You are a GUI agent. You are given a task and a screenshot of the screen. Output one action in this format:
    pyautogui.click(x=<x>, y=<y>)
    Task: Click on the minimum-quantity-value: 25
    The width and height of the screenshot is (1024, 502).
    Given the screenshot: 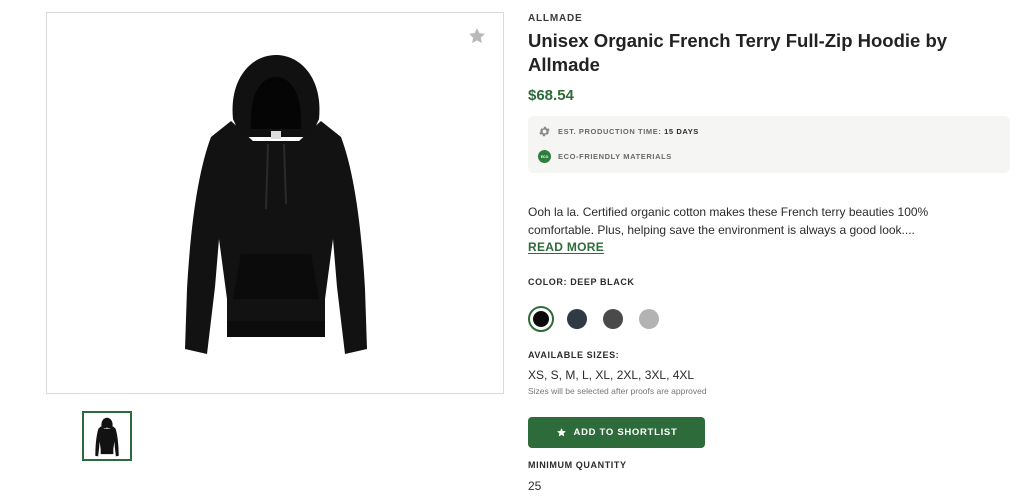 What is the action you would take?
    pyautogui.click(x=535, y=486)
    